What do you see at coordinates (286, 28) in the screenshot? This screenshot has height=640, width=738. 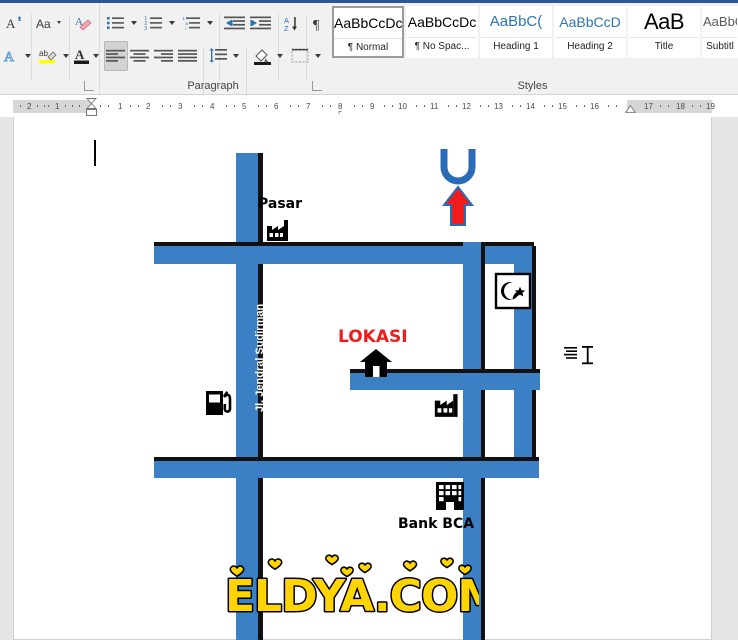 I see `svg-text: Z` at bounding box center [286, 28].